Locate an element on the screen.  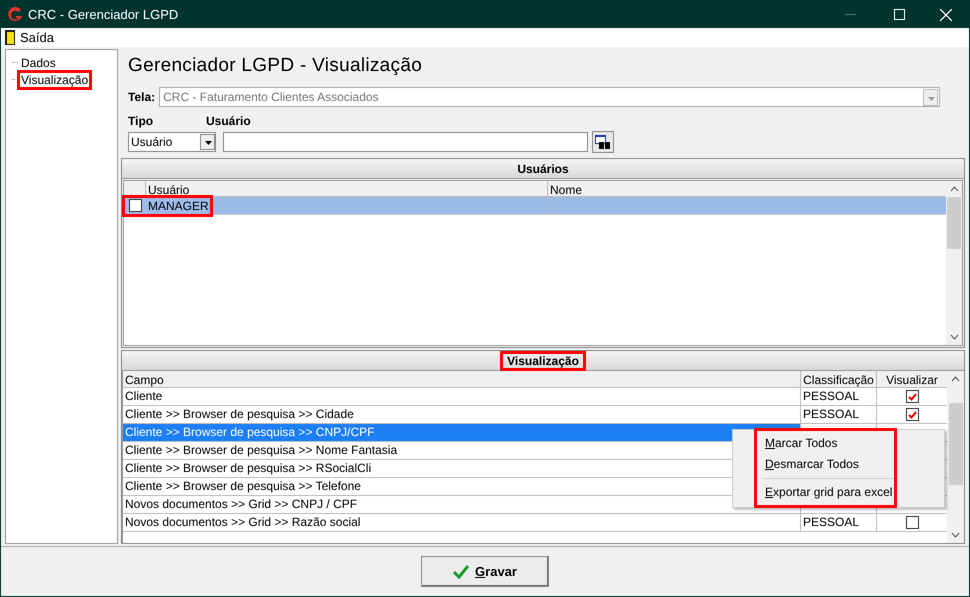
tipo-dropdown: Usuário is located at coordinates (172, 142).